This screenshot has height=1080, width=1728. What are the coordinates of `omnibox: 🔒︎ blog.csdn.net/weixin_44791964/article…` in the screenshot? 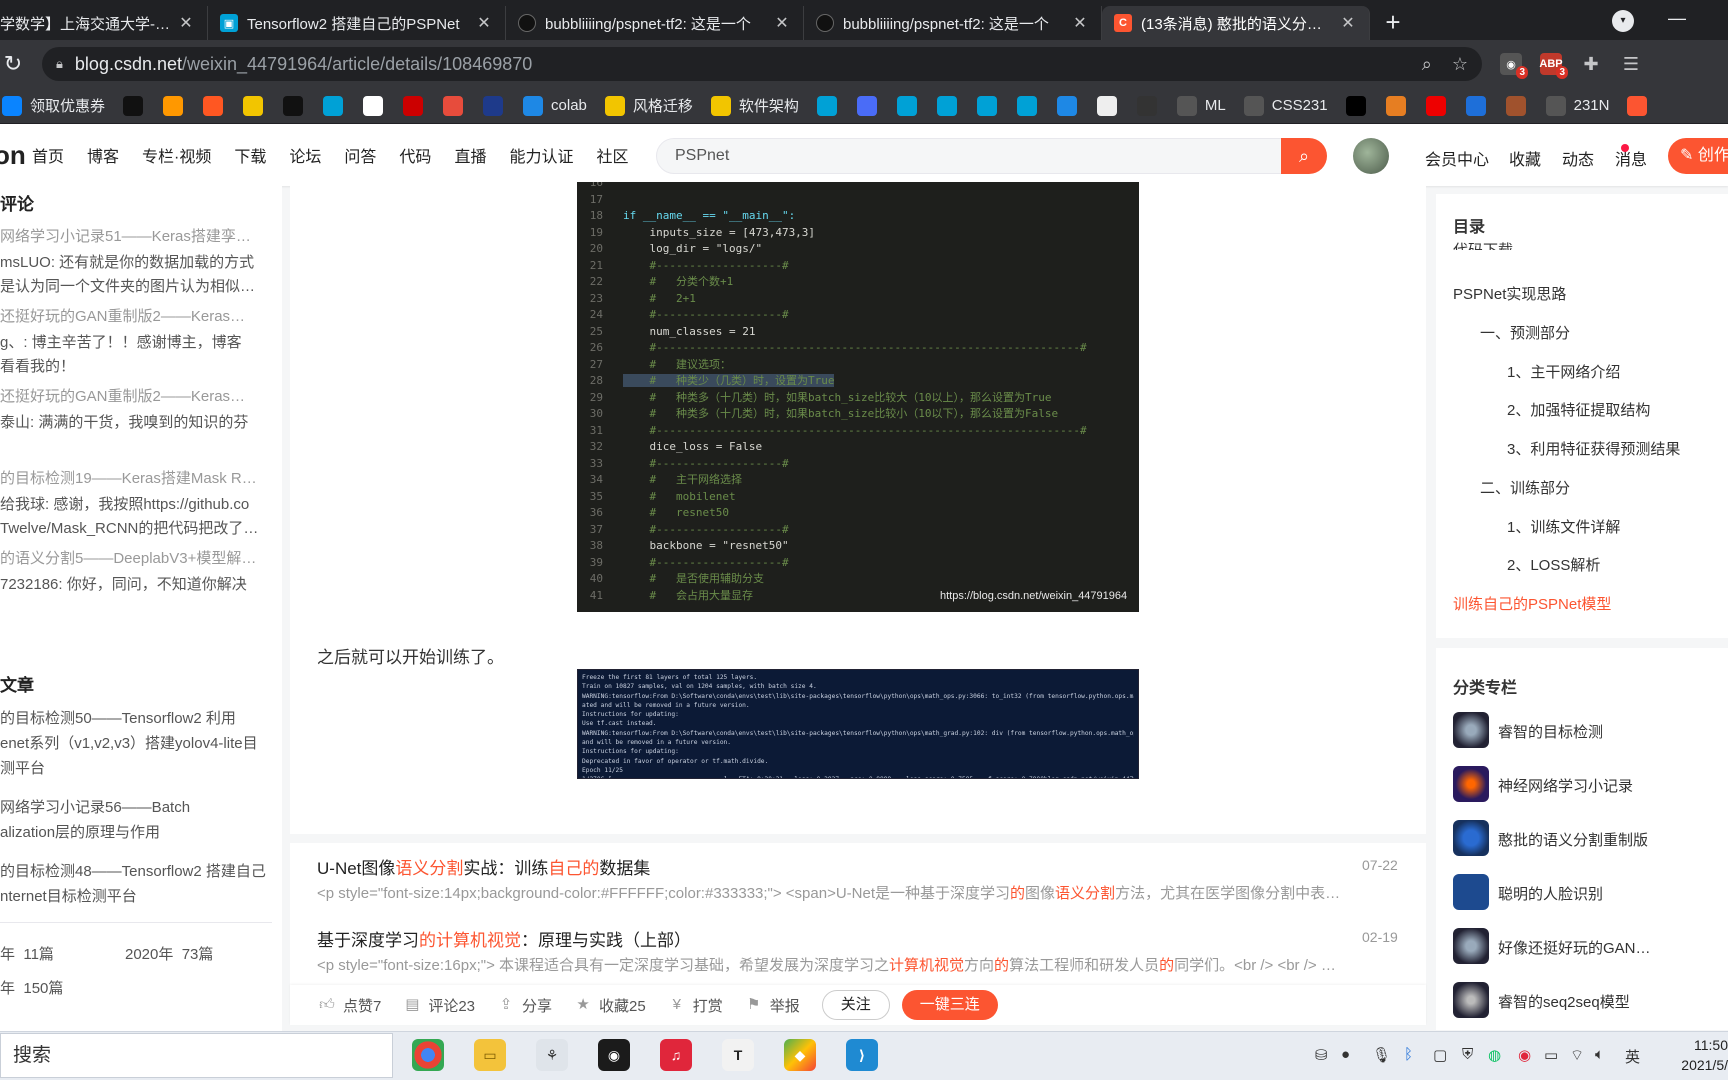 It's located at (762, 64).